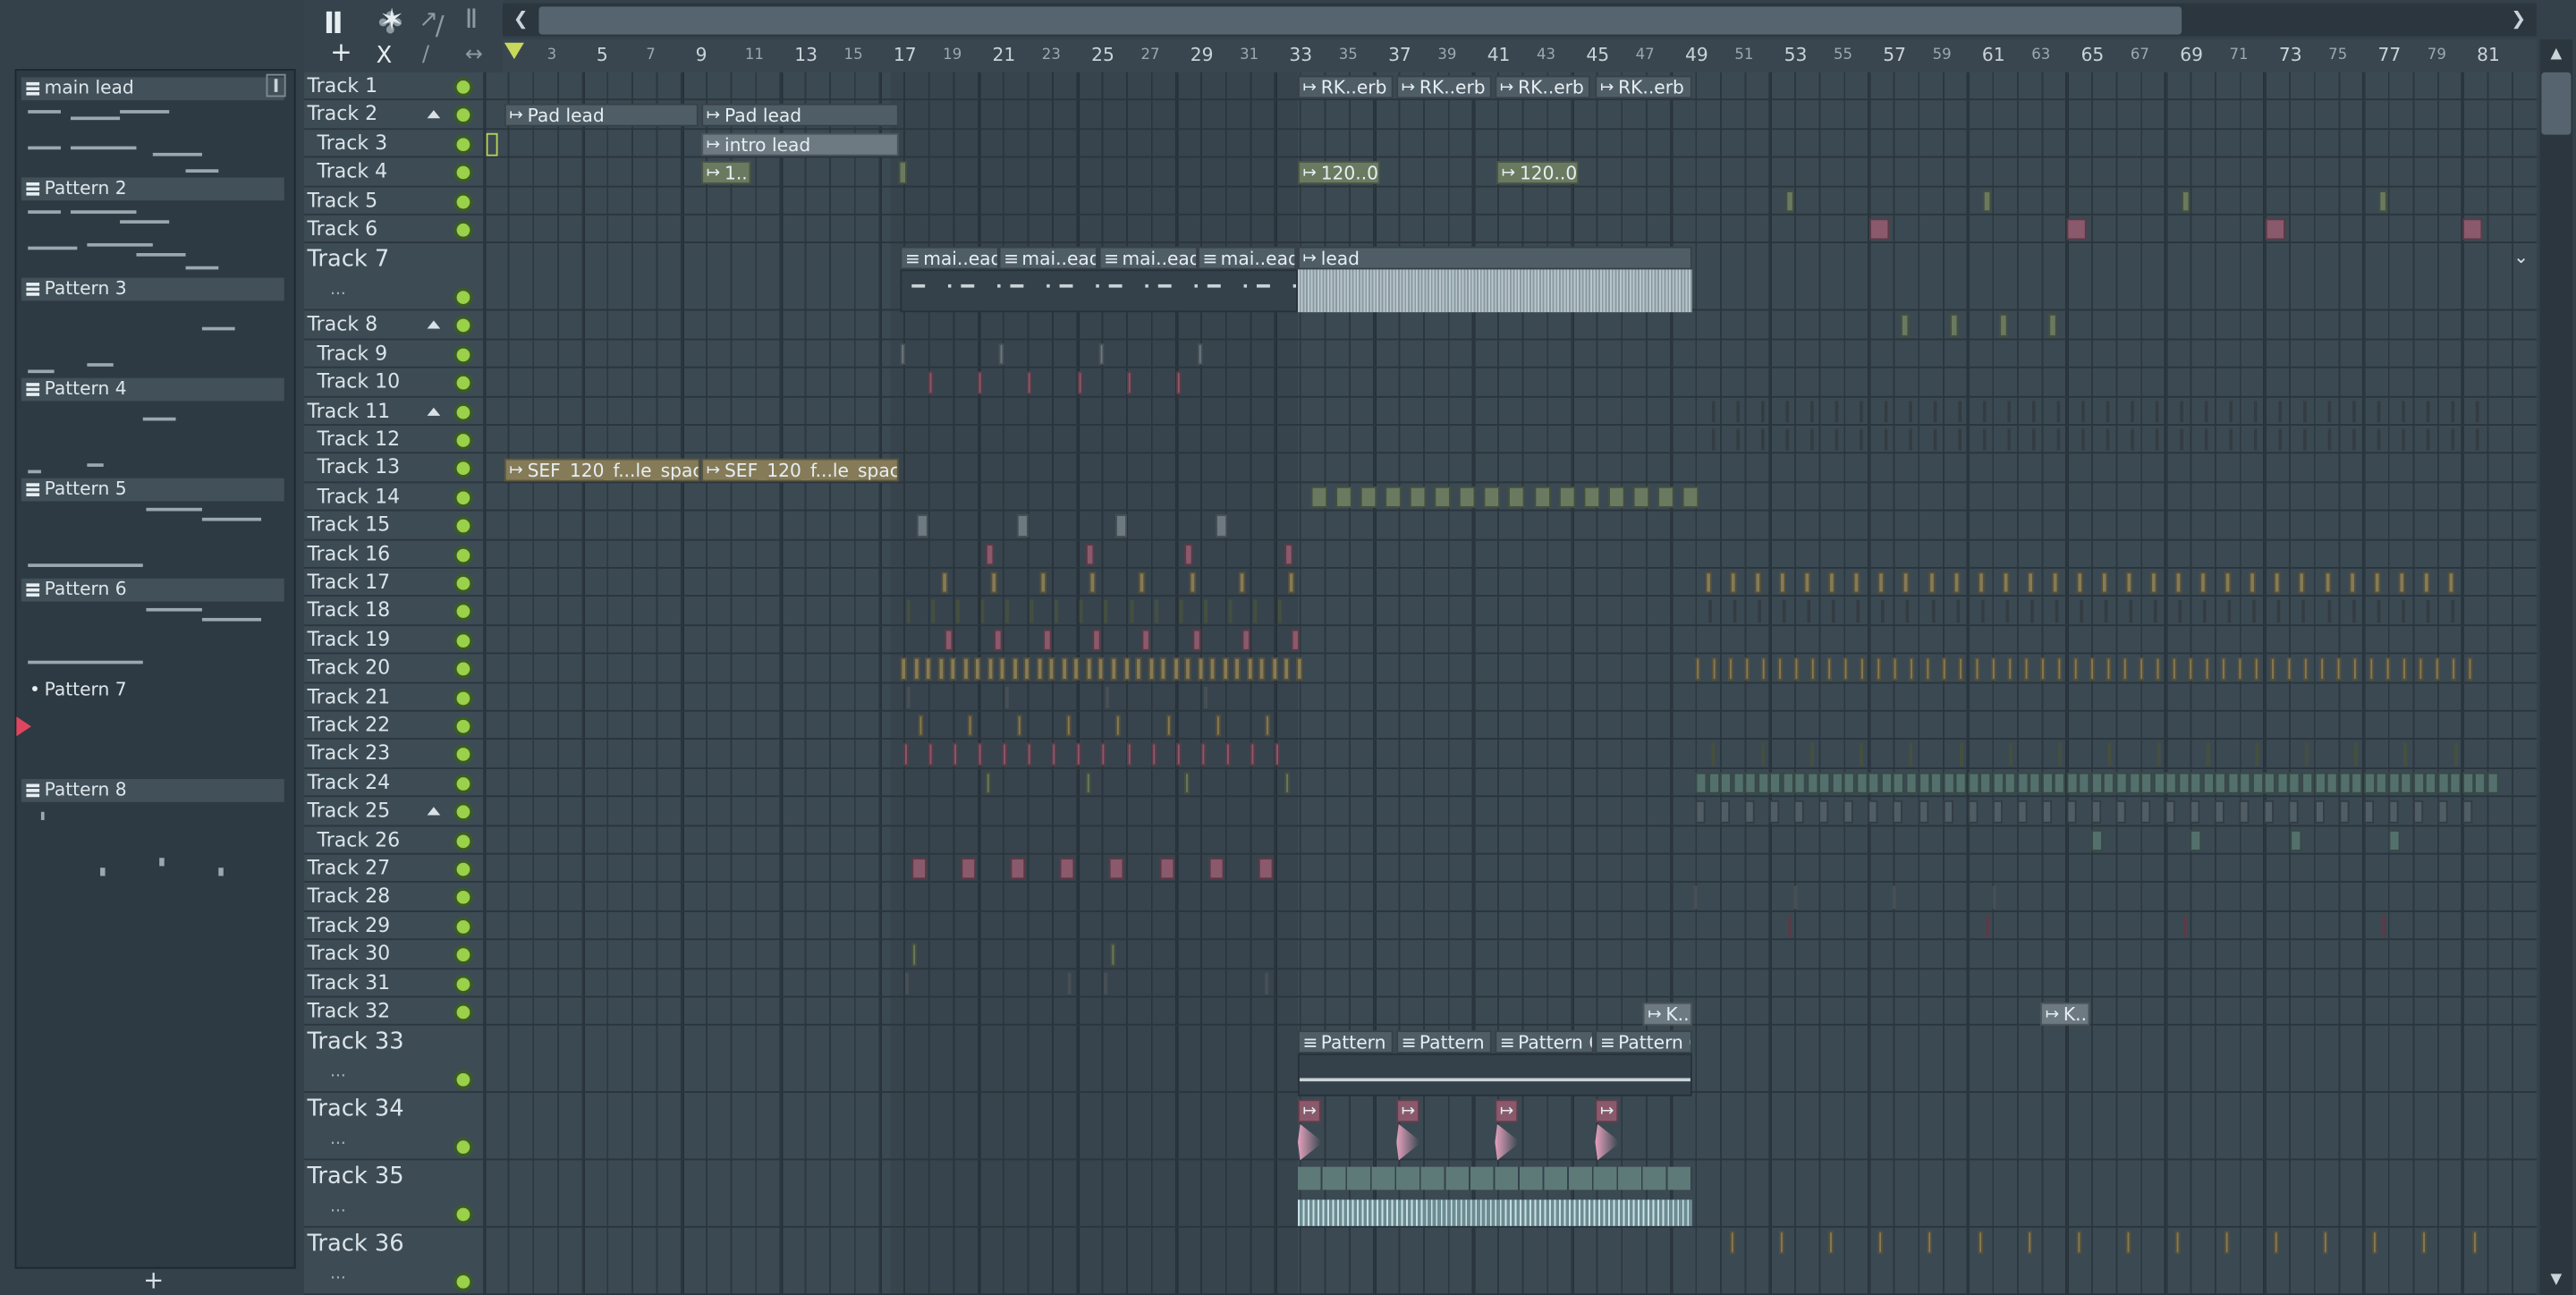  I want to click on audio-clip: 1.., so click(726, 172).